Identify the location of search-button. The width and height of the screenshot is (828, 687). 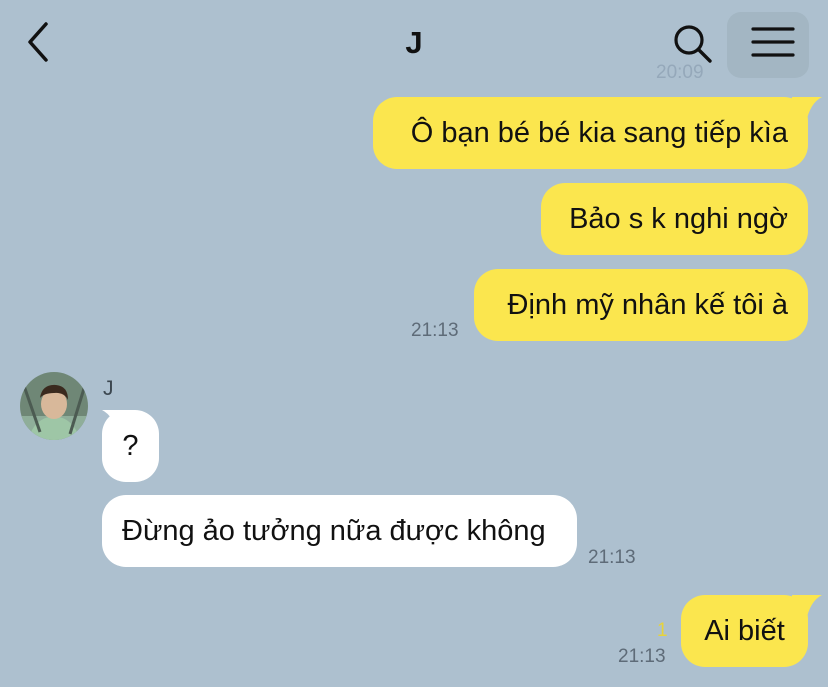
(693, 43).